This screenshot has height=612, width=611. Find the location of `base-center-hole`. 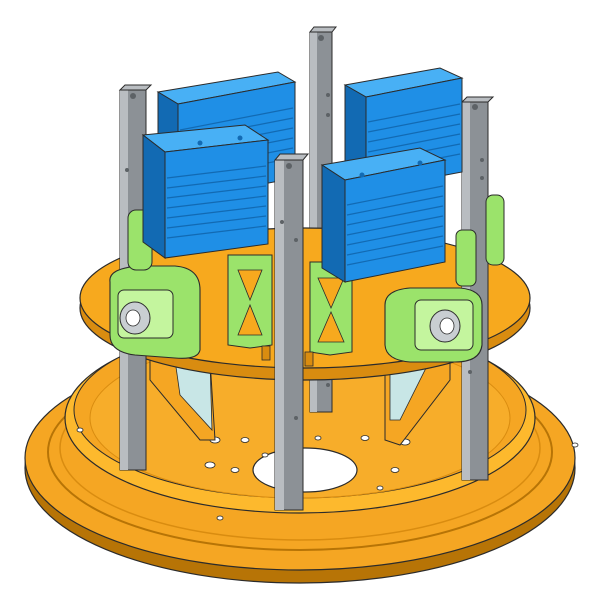

base-center-hole is located at coordinates (305, 470).